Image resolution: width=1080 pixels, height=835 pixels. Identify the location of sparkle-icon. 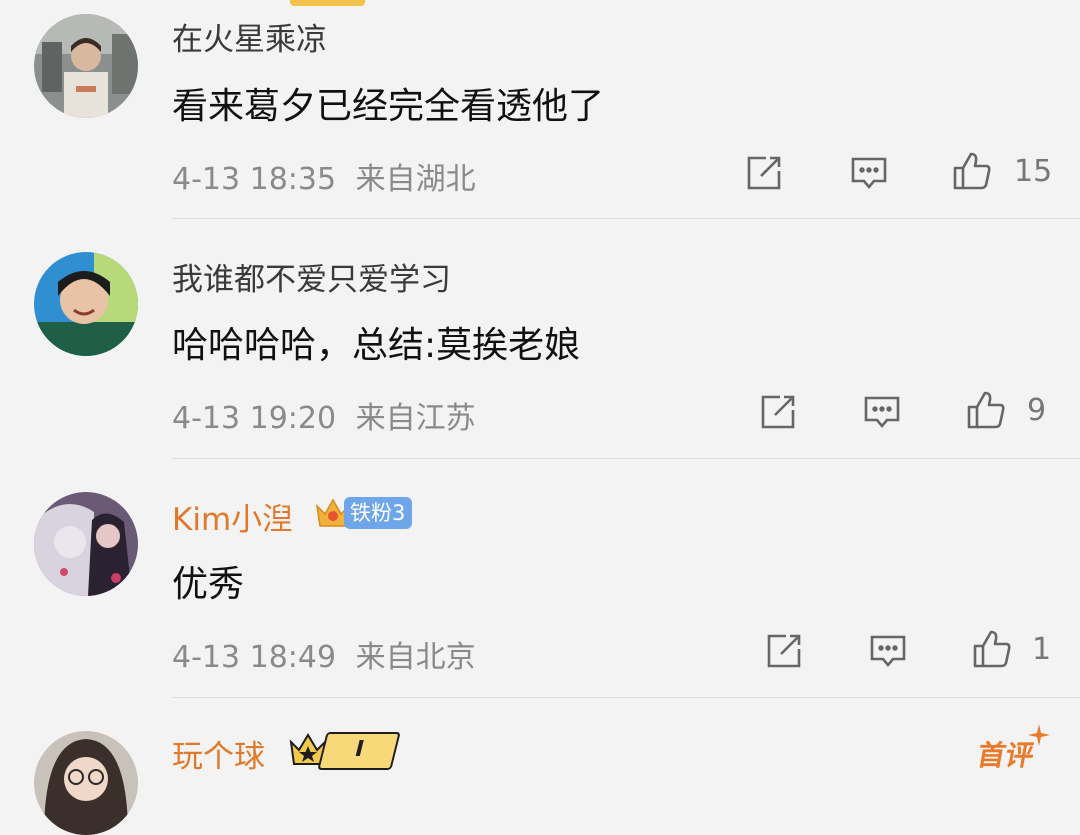
(1039, 735).